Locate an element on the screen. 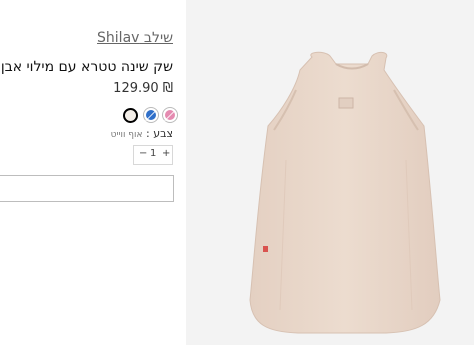  brand-link: שילב Shilav is located at coordinates (135, 38).